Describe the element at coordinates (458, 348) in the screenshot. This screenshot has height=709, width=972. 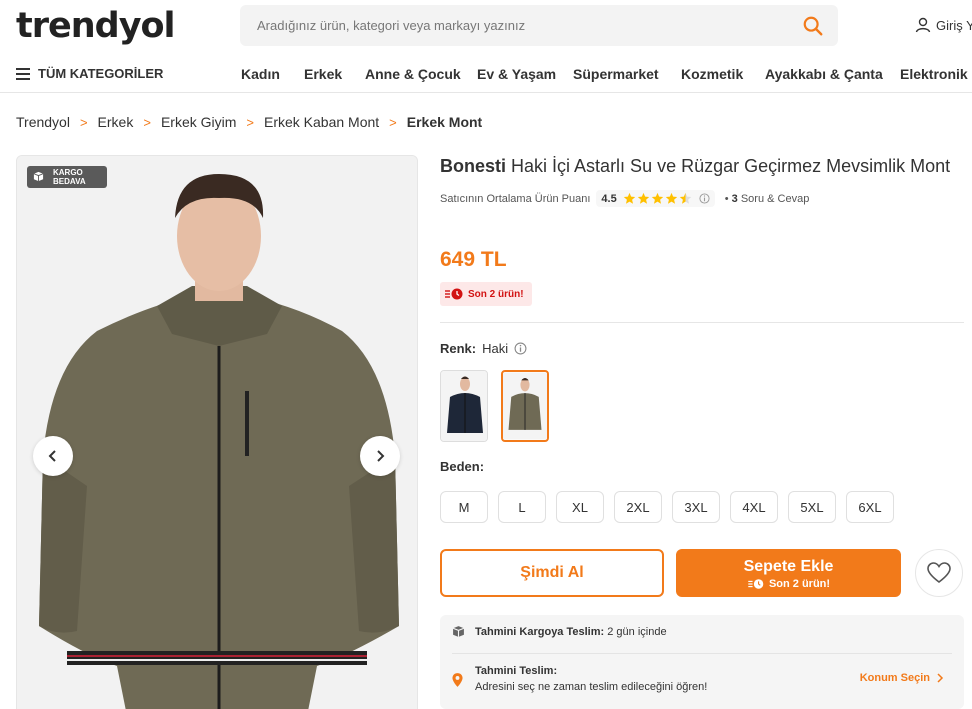
I see `color-label: Renk:` at that location.